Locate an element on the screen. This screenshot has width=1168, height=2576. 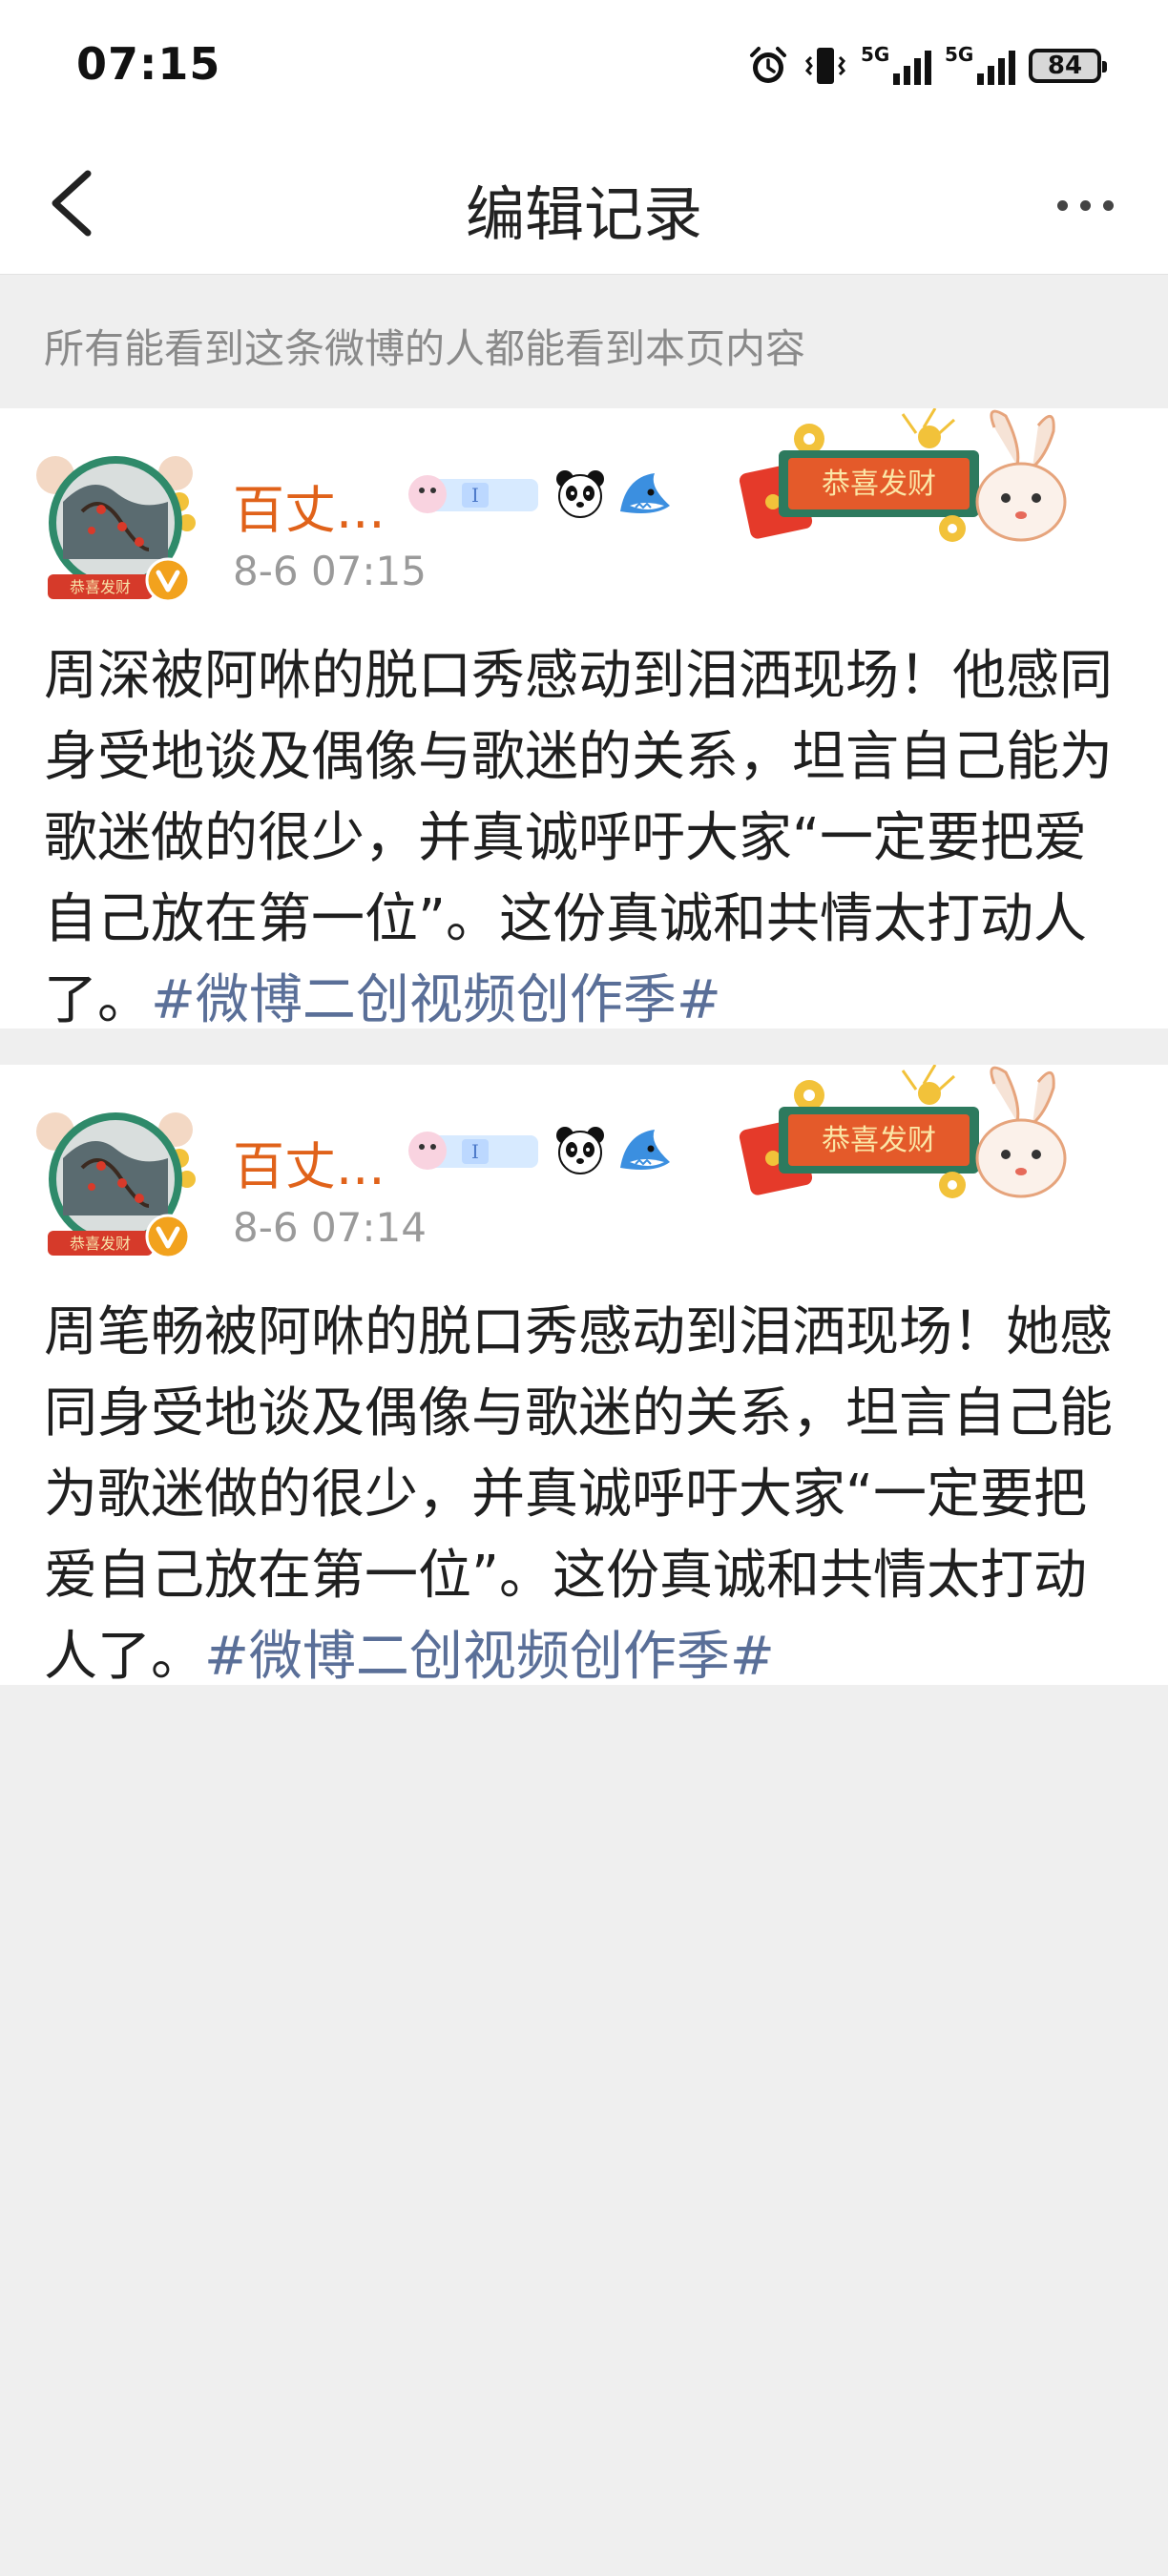
alarm-icon is located at coordinates (768, 65).